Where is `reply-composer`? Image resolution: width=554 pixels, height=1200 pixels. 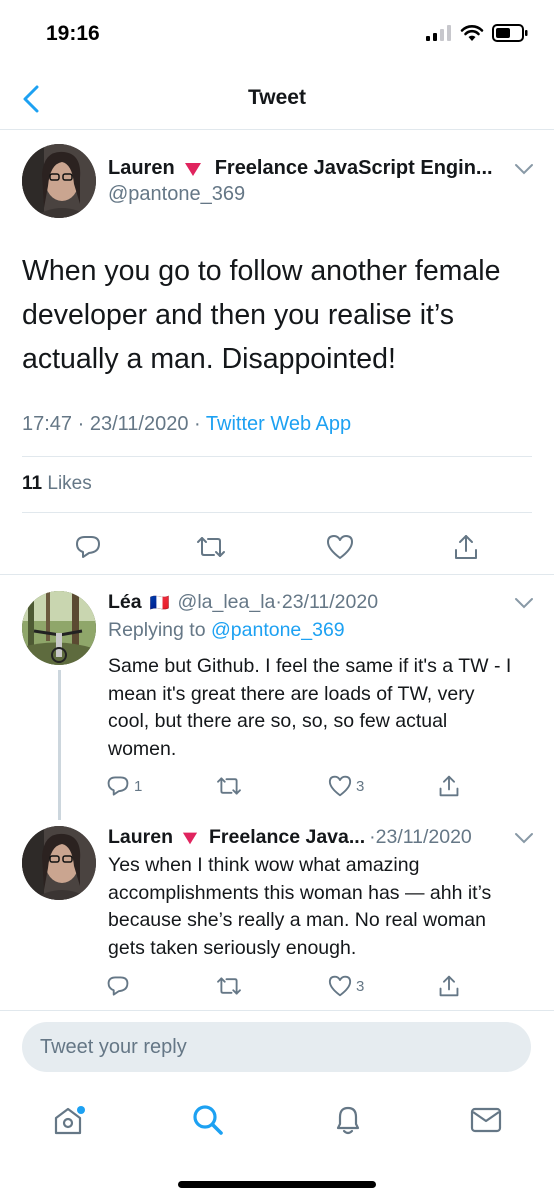
reply-composer is located at coordinates (276, 1047).